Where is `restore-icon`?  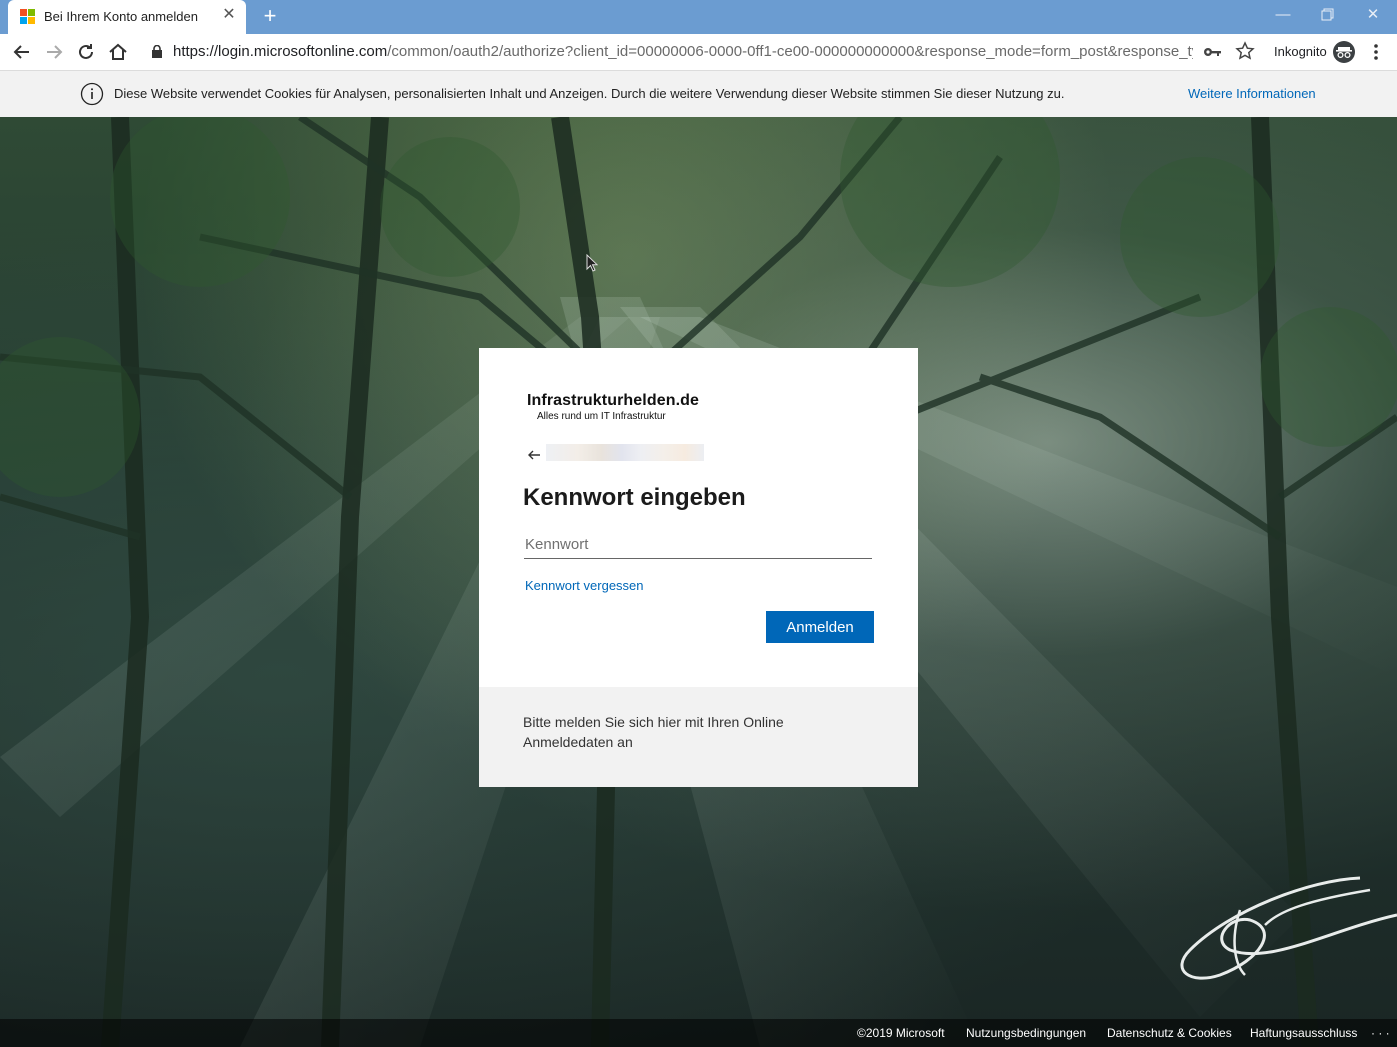
restore-icon is located at coordinates (1328, 15).